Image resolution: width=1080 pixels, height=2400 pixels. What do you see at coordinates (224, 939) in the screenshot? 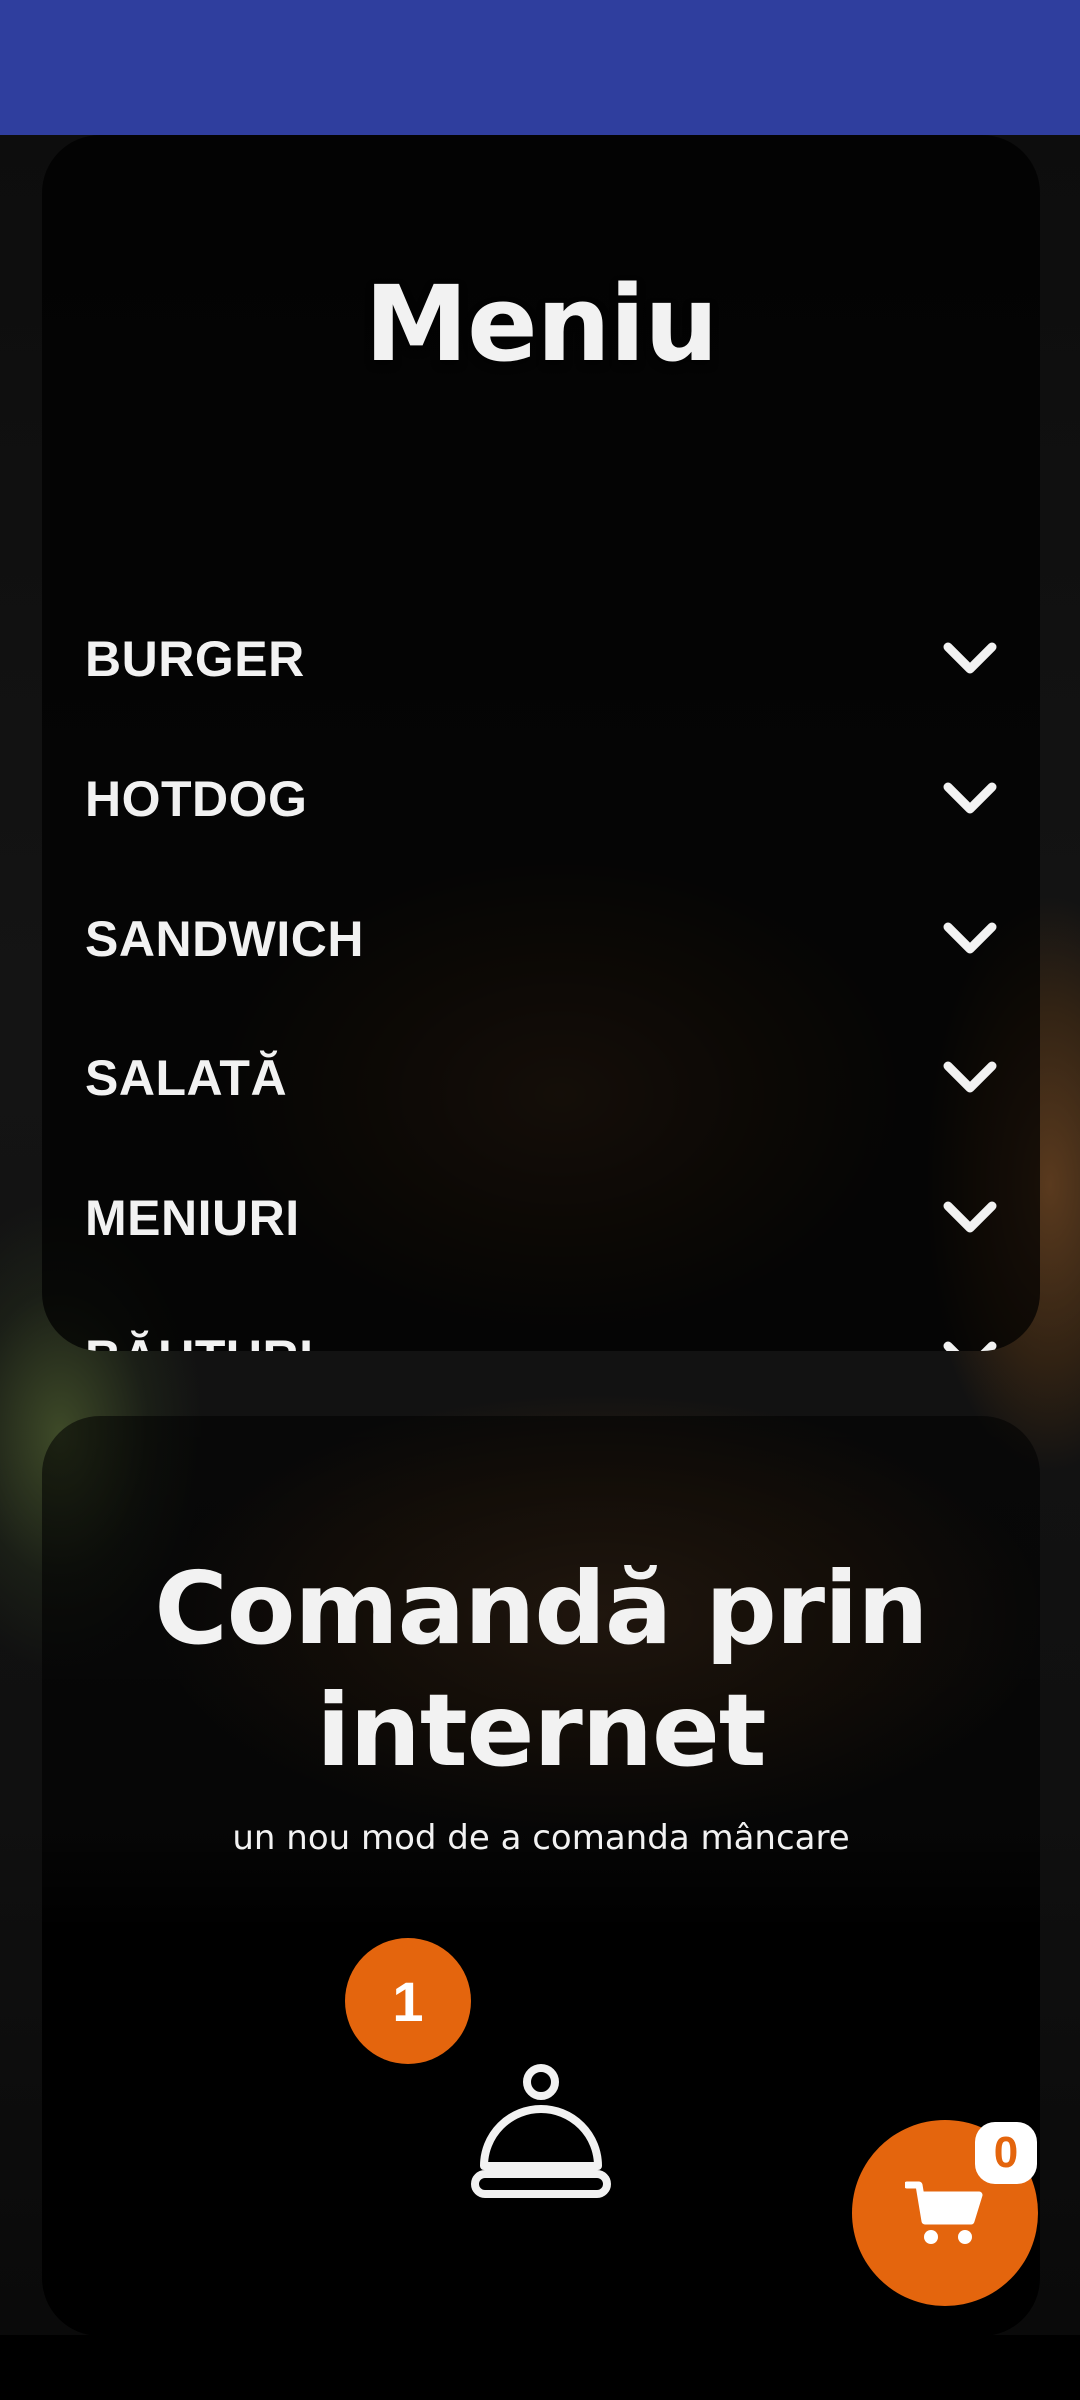
I see `menu-item-label: SANDWICH` at bounding box center [224, 939].